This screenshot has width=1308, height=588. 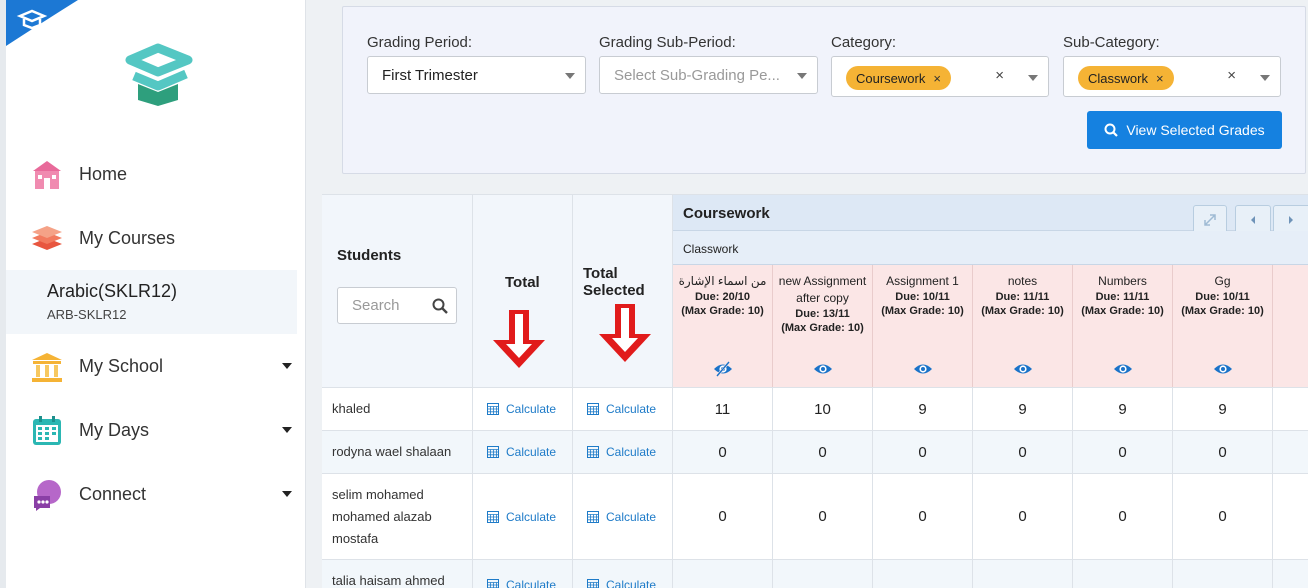 I want to click on sub-category-select: Classwork × ×, so click(x=1172, y=76).